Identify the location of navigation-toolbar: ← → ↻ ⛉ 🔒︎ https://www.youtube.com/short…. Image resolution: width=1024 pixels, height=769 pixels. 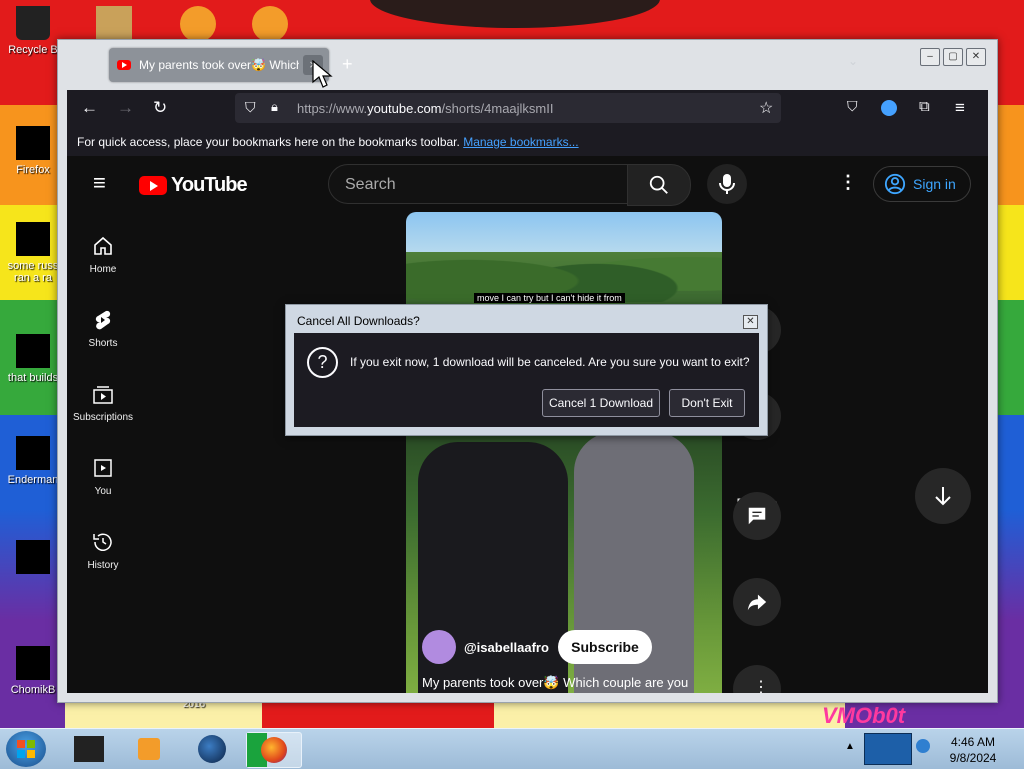
(527, 108).